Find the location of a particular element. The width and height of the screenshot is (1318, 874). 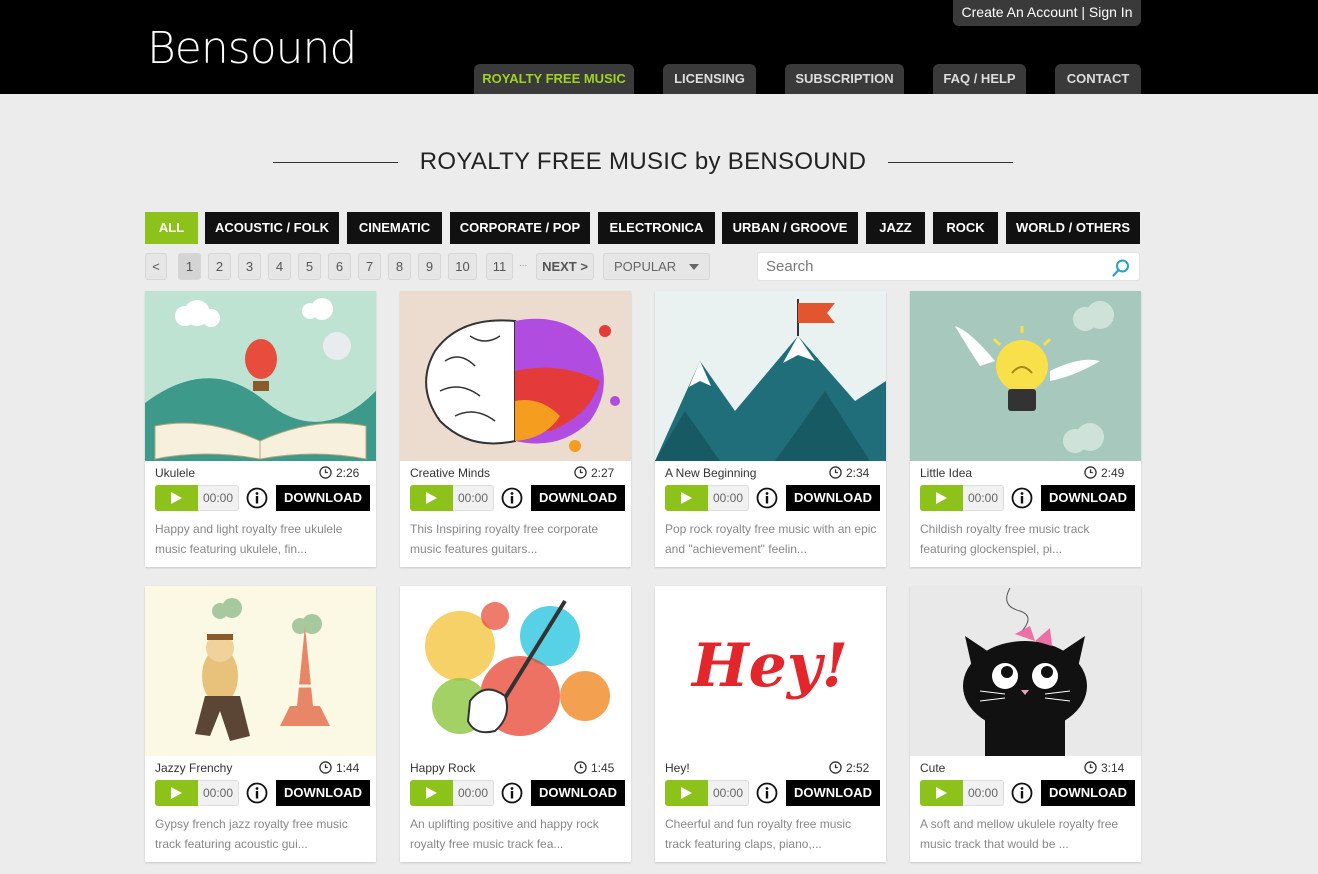

nav-licensing: LICENSING is located at coordinates (709, 79).